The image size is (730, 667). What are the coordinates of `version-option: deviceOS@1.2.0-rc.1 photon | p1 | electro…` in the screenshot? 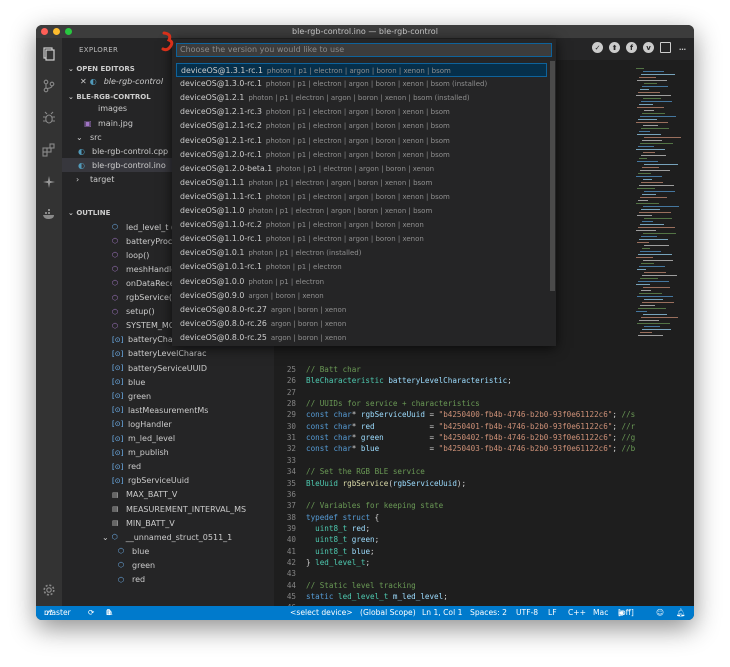 It's located at (361, 155).